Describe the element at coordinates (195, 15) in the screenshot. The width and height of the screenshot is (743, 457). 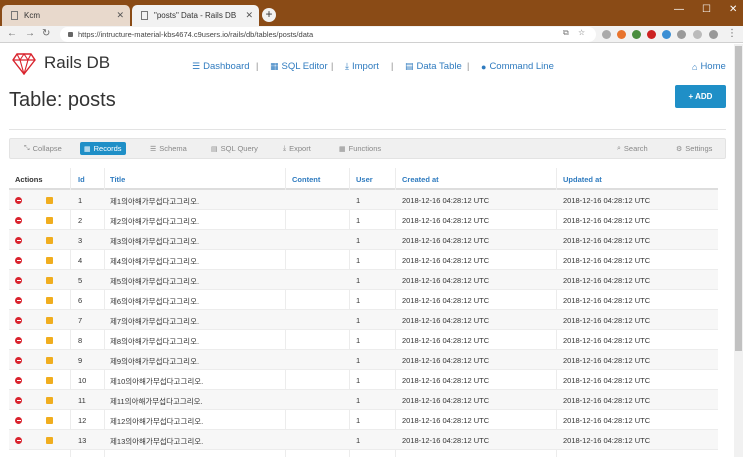
I see `tab-posts-data: "posts" Data - Rails DB ✕` at that location.